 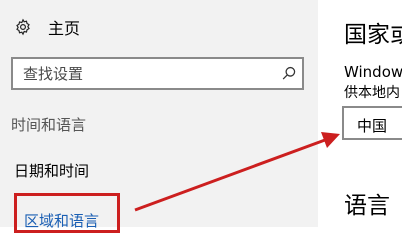 I want to click on search-input, so click(x=143, y=73).